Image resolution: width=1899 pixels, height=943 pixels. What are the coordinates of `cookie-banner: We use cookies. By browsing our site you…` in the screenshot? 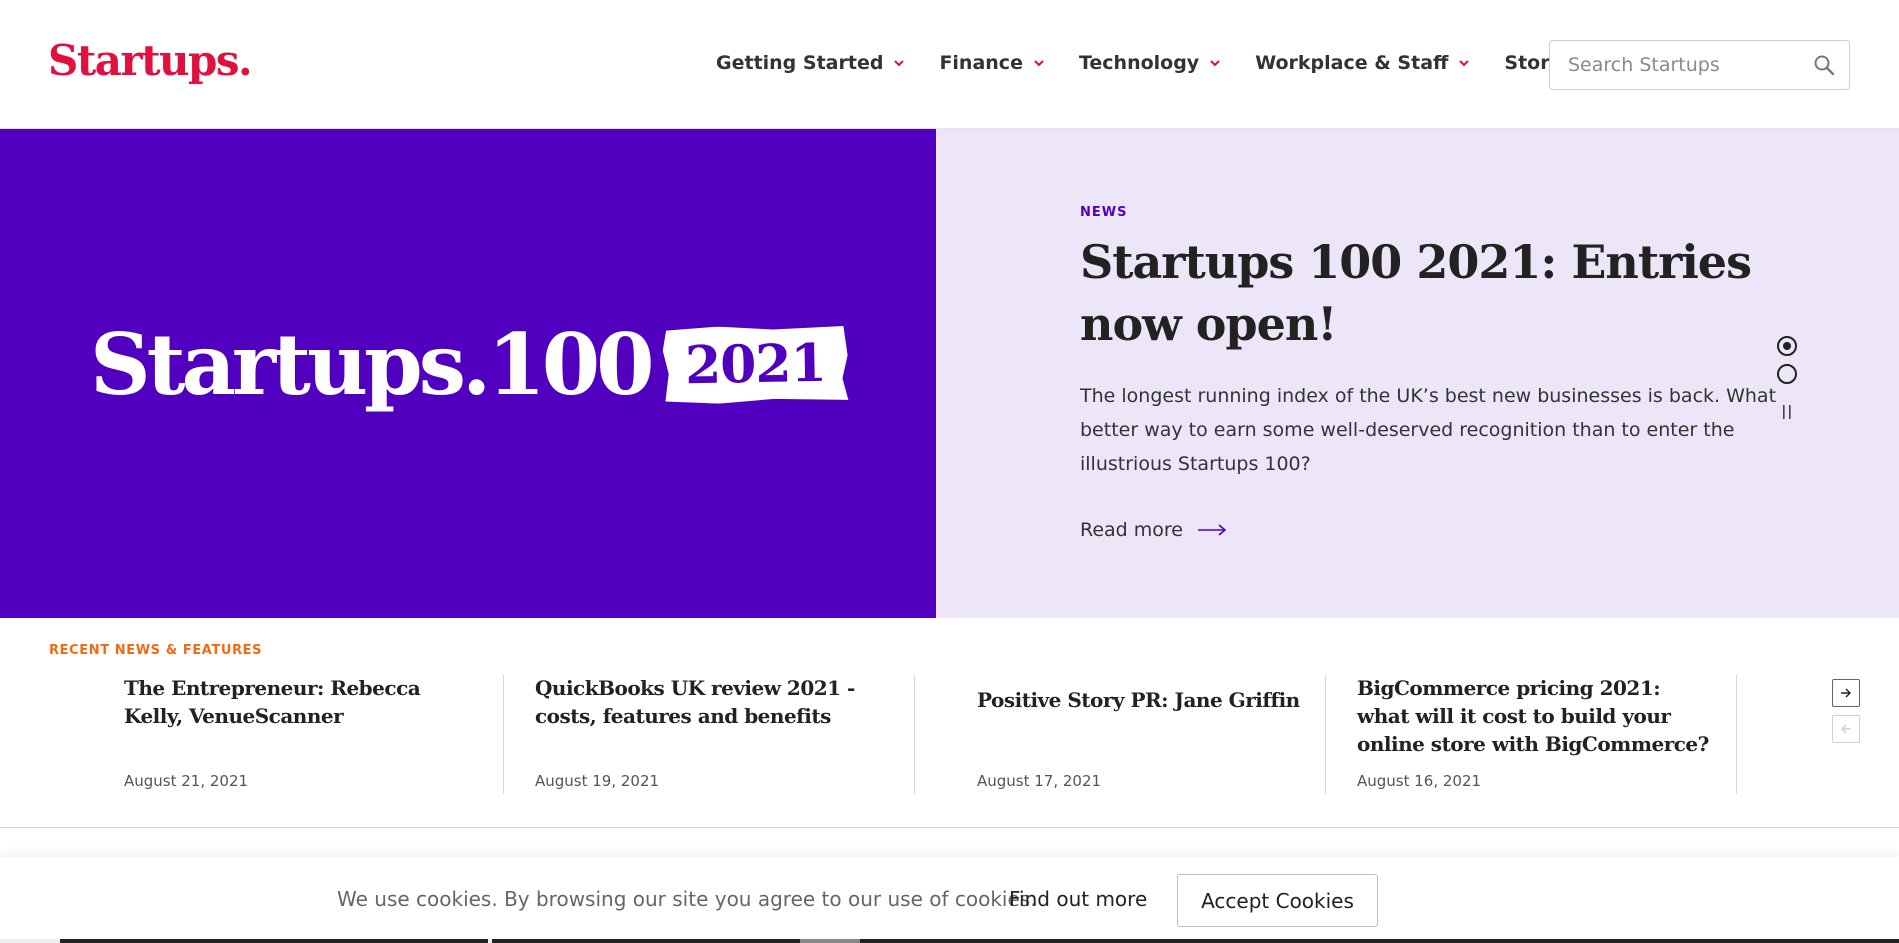 It's located at (949, 900).